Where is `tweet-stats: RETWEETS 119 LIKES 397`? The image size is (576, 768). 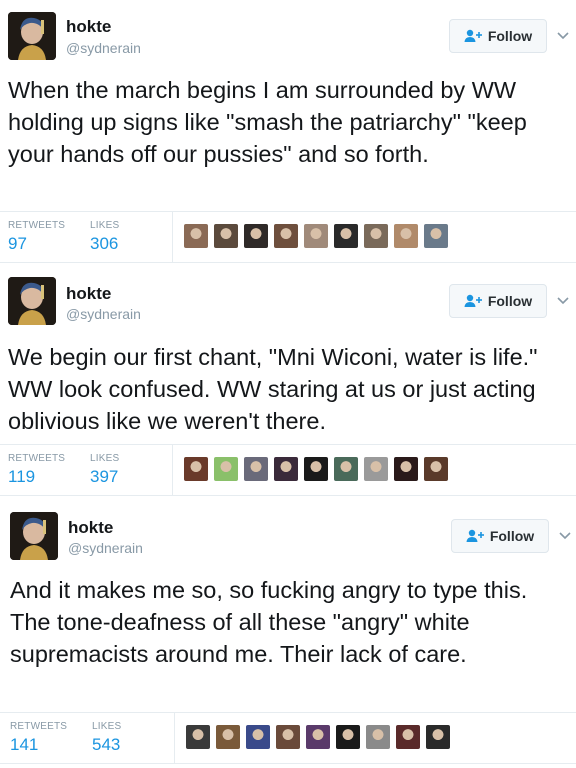 tweet-stats: RETWEETS 119 LIKES 397 is located at coordinates (288, 470).